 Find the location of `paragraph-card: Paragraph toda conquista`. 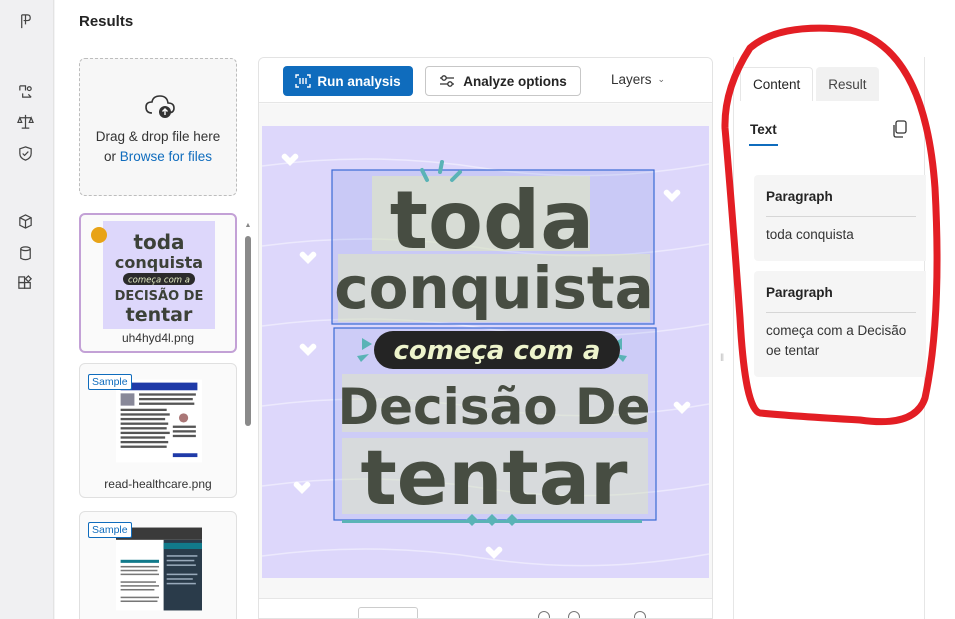

paragraph-card: Paragraph toda conquista is located at coordinates (840, 218).